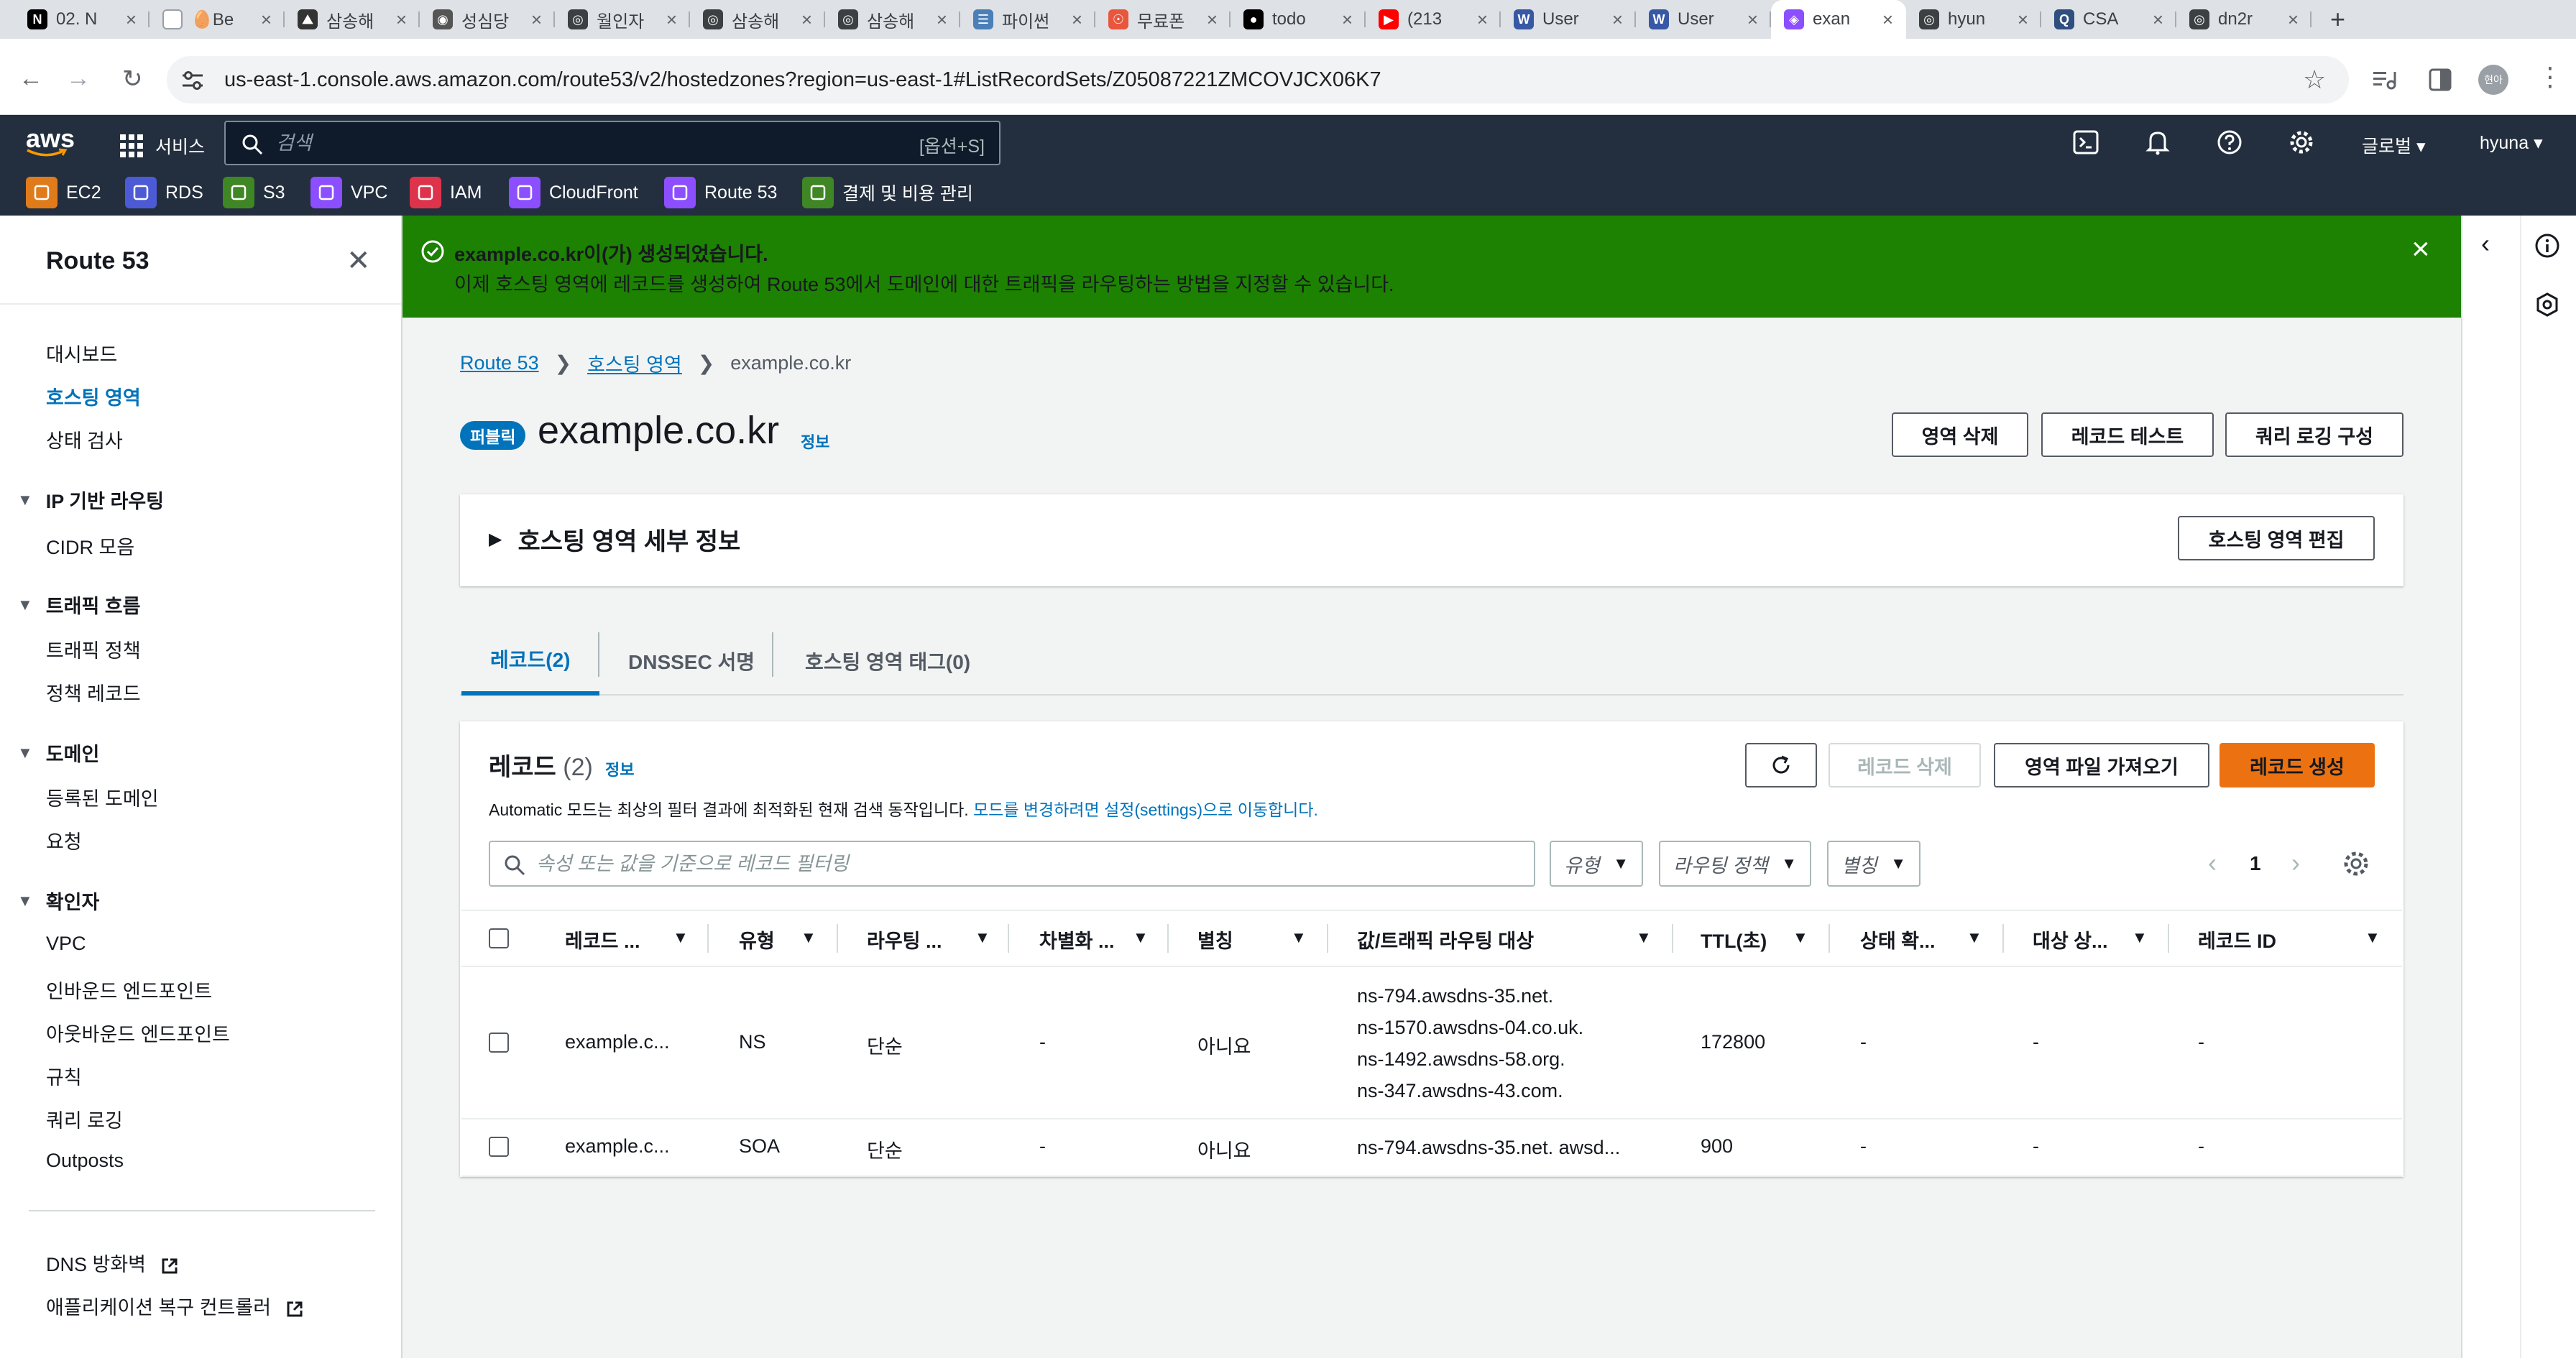  Describe the element at coordinates (892, 19) in the screenshot. I see `browser-tab: ◎ 삼송해 ×` at that location.